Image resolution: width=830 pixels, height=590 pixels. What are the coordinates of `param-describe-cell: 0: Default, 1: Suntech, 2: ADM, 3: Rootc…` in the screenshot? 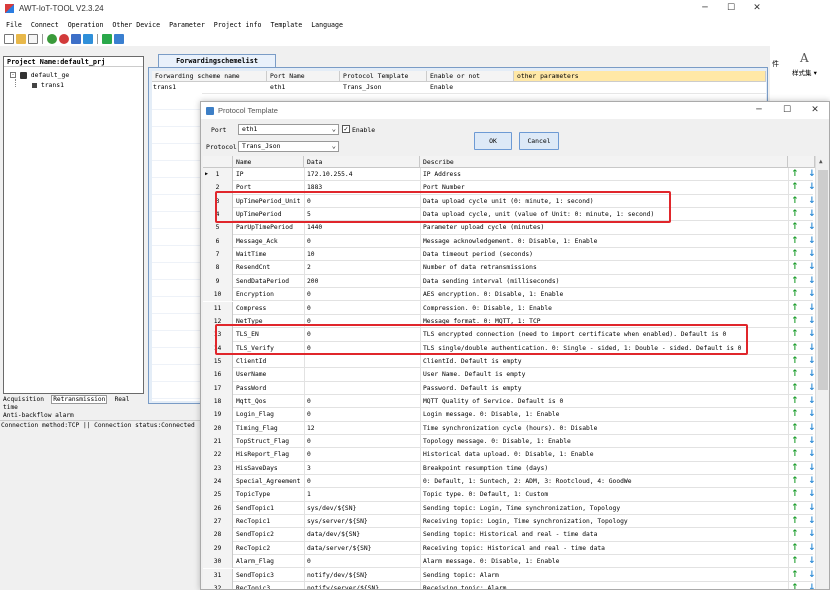 It's located at (604, 481).